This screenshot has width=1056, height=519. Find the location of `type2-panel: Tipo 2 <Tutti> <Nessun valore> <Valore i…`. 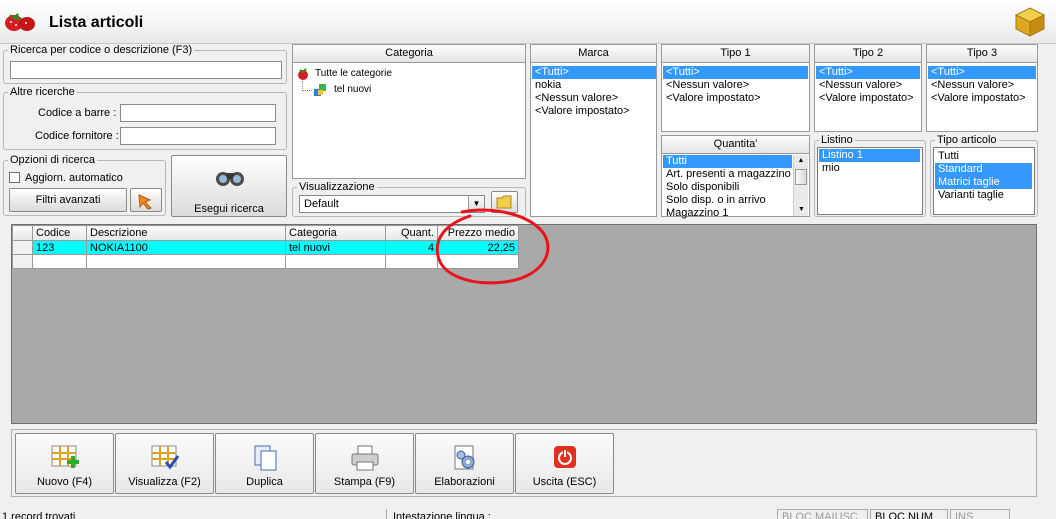

type2-panel: Tipo 2 <Tutti> <Nessun valore> <Valore i… is located at coordinates (868, 88).